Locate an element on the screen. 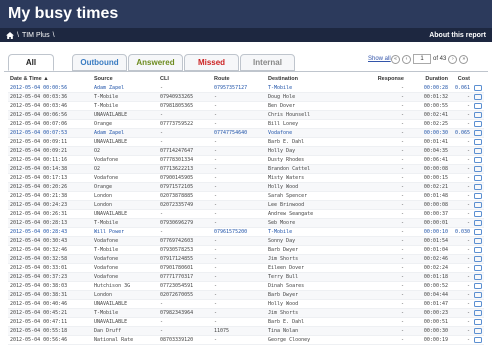 This screenshot has height=345, width=492. col-destination: Destination is located at coordinates (318, 79).